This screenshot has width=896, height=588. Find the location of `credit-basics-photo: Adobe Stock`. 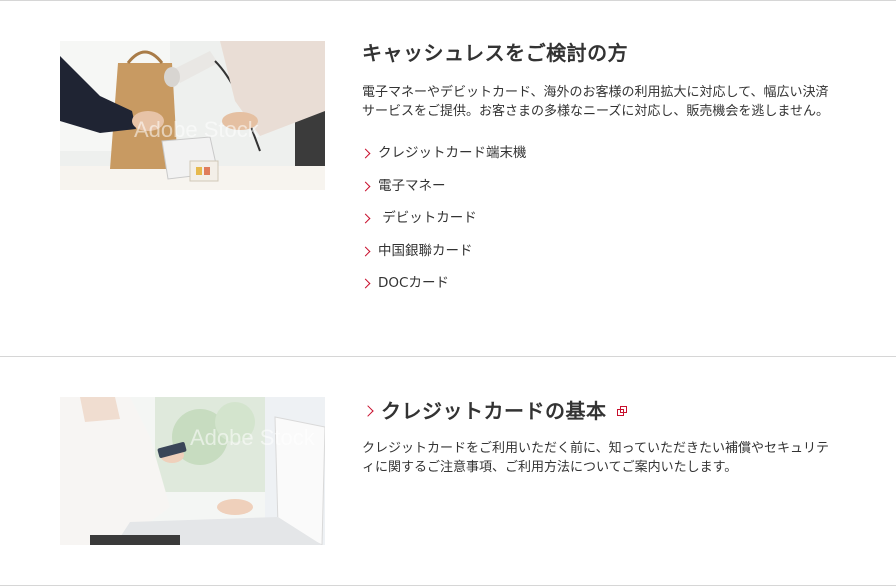

credit-basics-photo: Adobe Stock is located at coordinates (192, 471).